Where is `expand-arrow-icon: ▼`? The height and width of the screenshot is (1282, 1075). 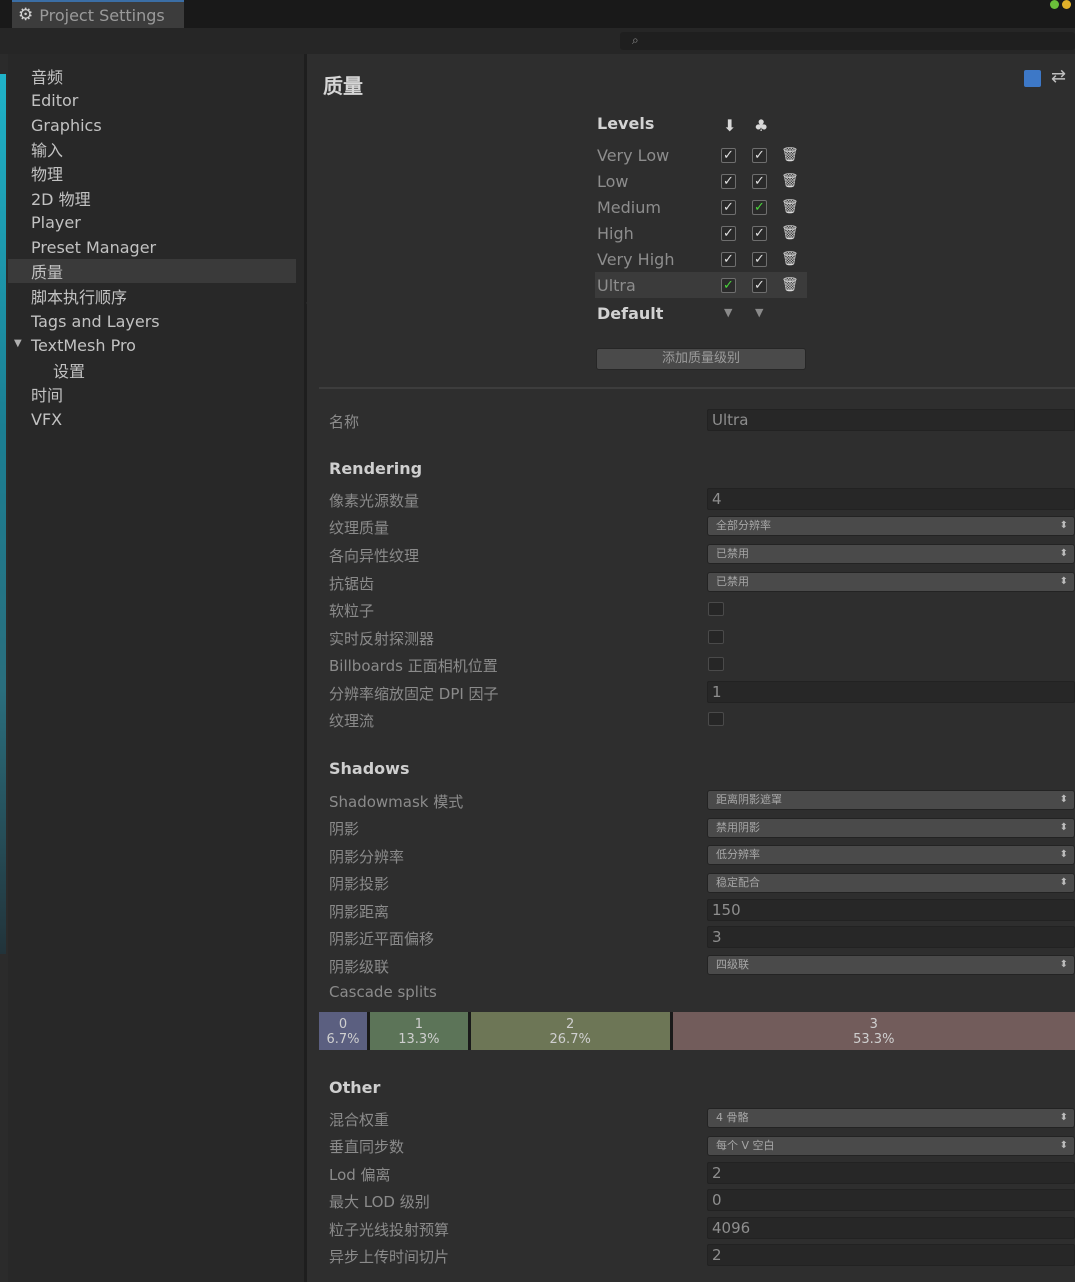
expand-arrow-icon: ▼ is located at coordinates (18, 343).